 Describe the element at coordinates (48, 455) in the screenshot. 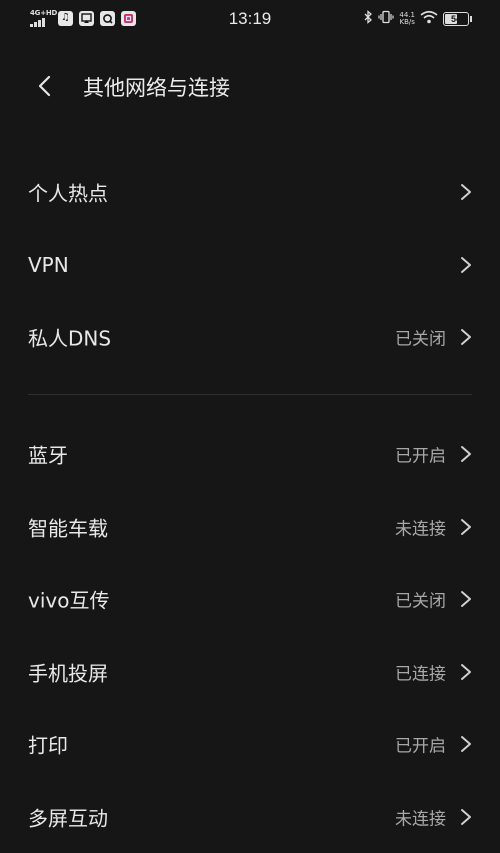

I see `row-label: 蓝牙` at that location.